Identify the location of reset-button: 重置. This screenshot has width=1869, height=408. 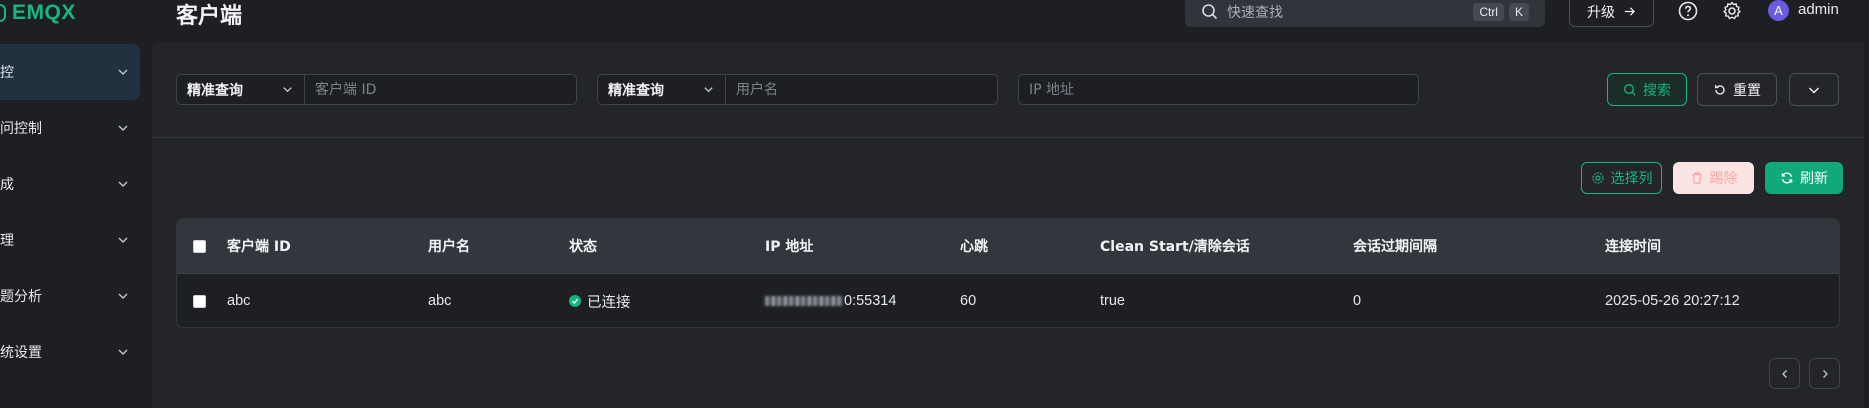
(1737, 89).